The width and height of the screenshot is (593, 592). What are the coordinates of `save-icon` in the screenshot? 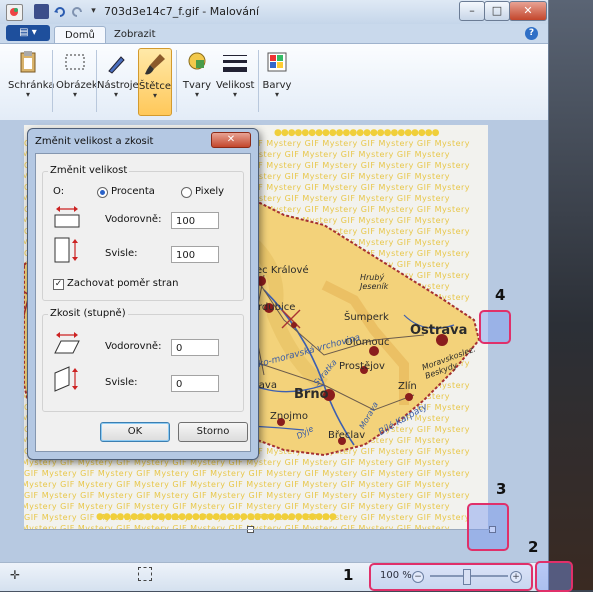 It's located at (41, 11).